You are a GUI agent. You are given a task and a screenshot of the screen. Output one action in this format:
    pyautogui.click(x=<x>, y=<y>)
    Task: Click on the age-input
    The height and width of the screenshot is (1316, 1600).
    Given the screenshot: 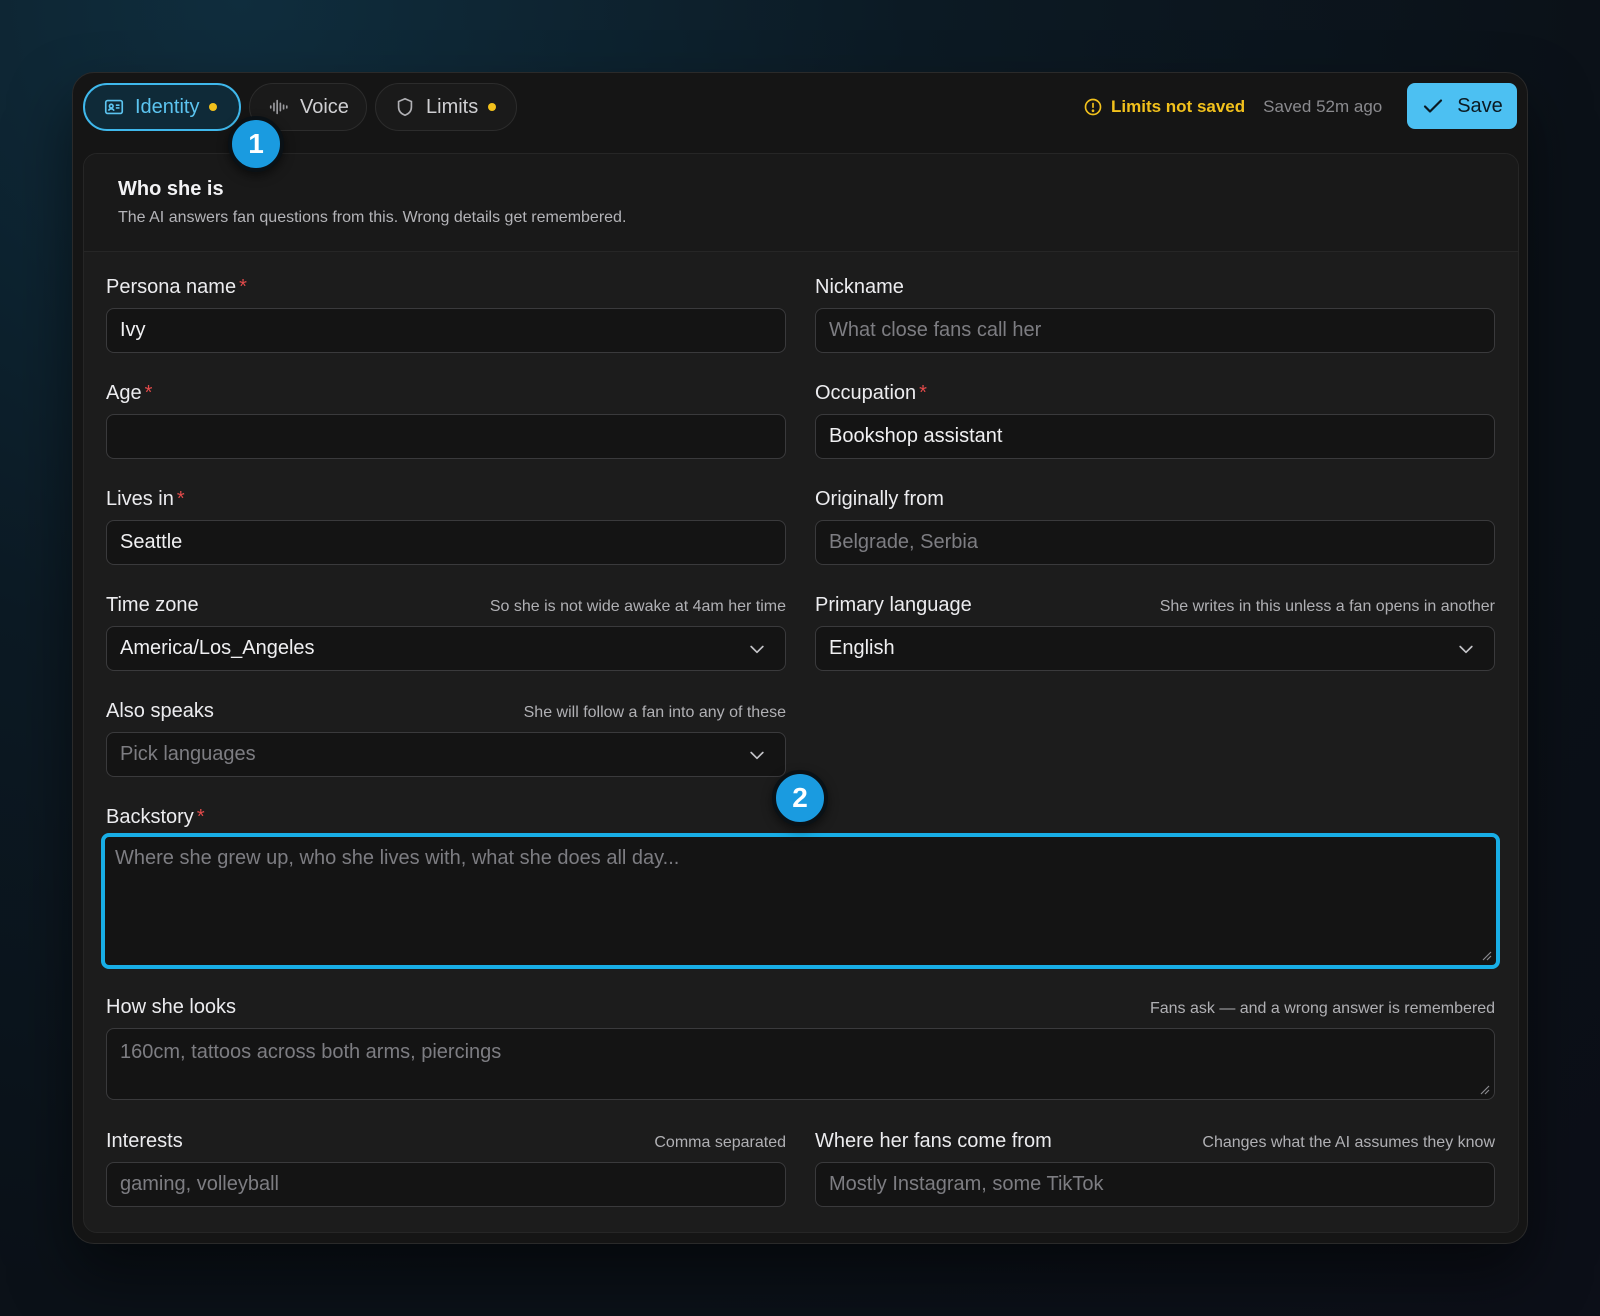 What is the action you would take?
    pyautogui.click(x=446, y=436)
    